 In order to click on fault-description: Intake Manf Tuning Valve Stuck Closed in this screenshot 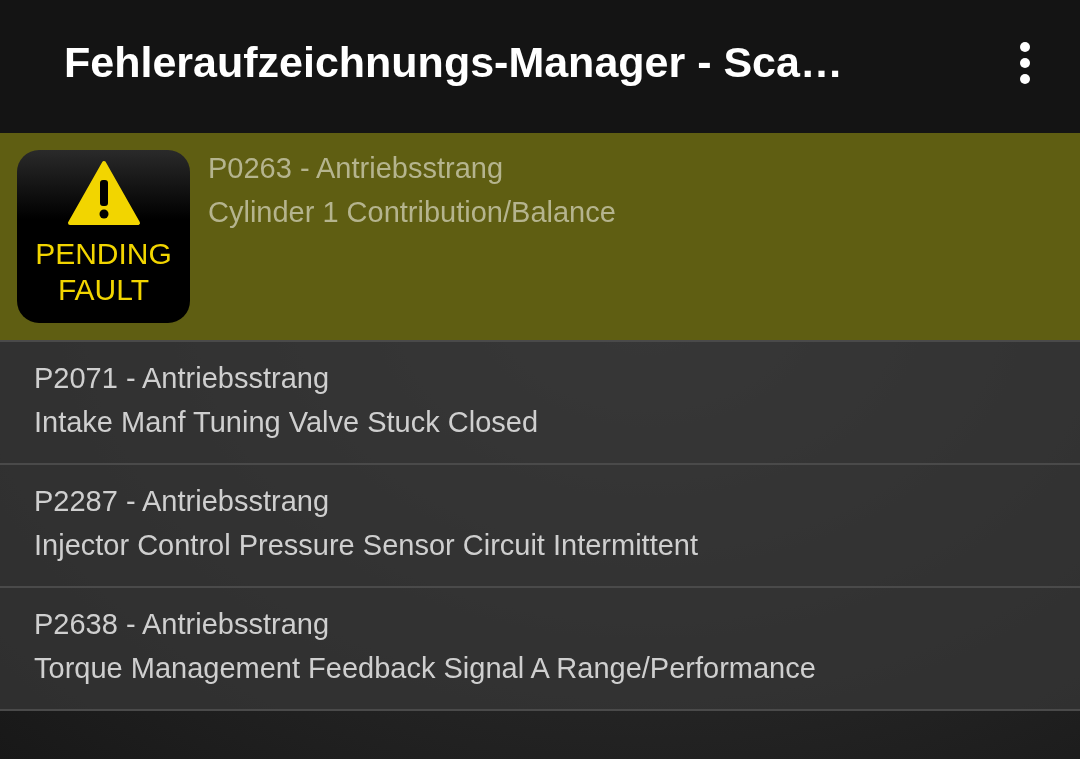, I will do `click(286, 422)`.